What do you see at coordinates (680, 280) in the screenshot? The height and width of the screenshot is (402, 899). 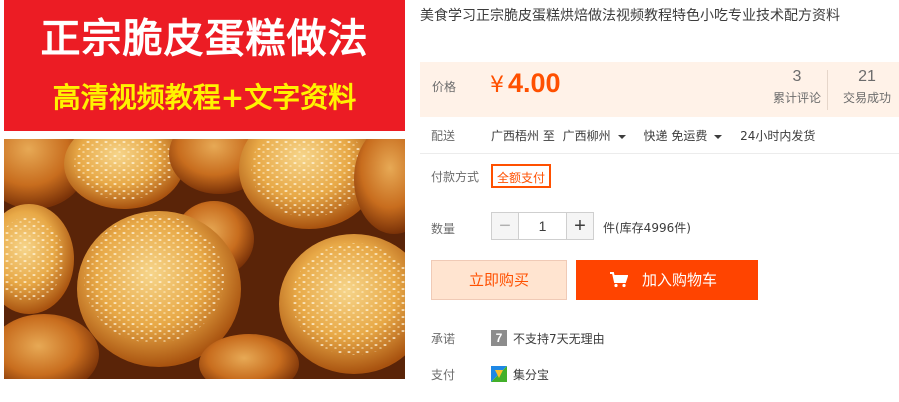 I see `add-to-cart-label: 加入购物车` at bounding box center [680, 280].